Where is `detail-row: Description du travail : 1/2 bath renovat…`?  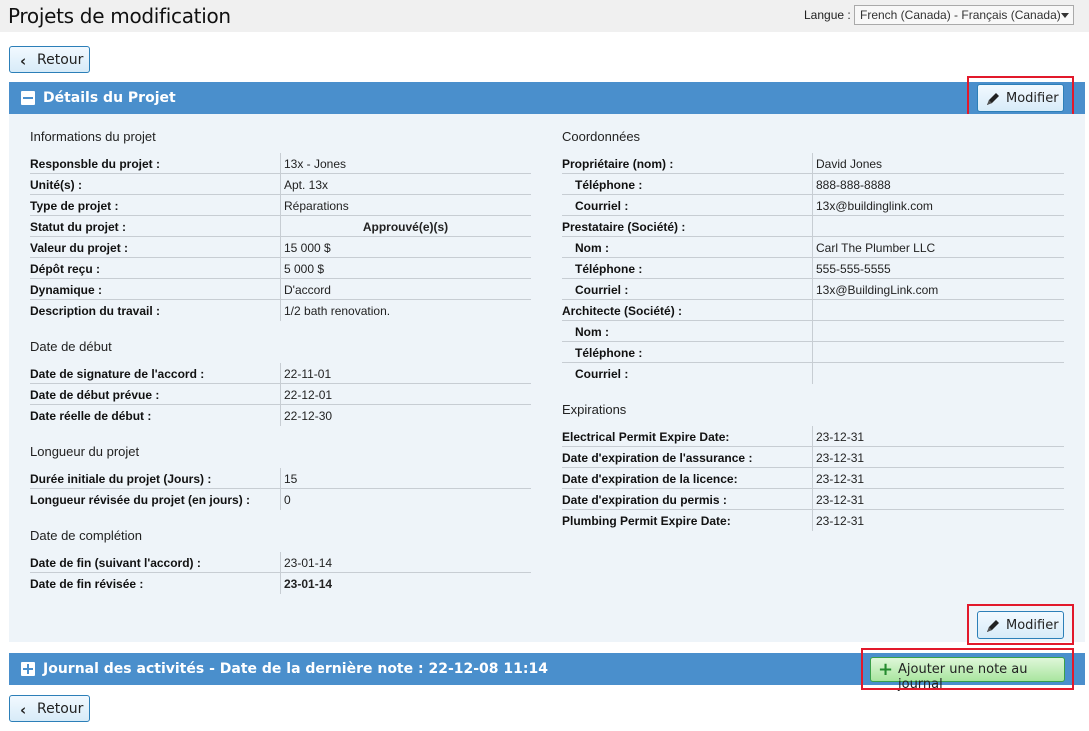 detail-row: Description du travail : 1/2 bath renovat… is located at coordinates (280, 310).